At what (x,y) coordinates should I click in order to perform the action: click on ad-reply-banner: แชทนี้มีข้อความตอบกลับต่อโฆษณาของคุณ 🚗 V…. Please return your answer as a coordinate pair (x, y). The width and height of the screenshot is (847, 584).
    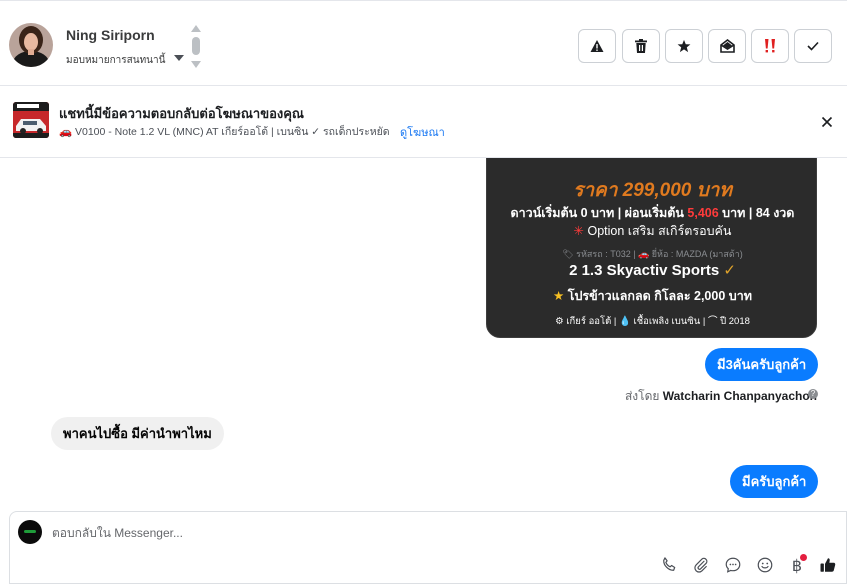
    Looking at the image, I should click on (423, 122).